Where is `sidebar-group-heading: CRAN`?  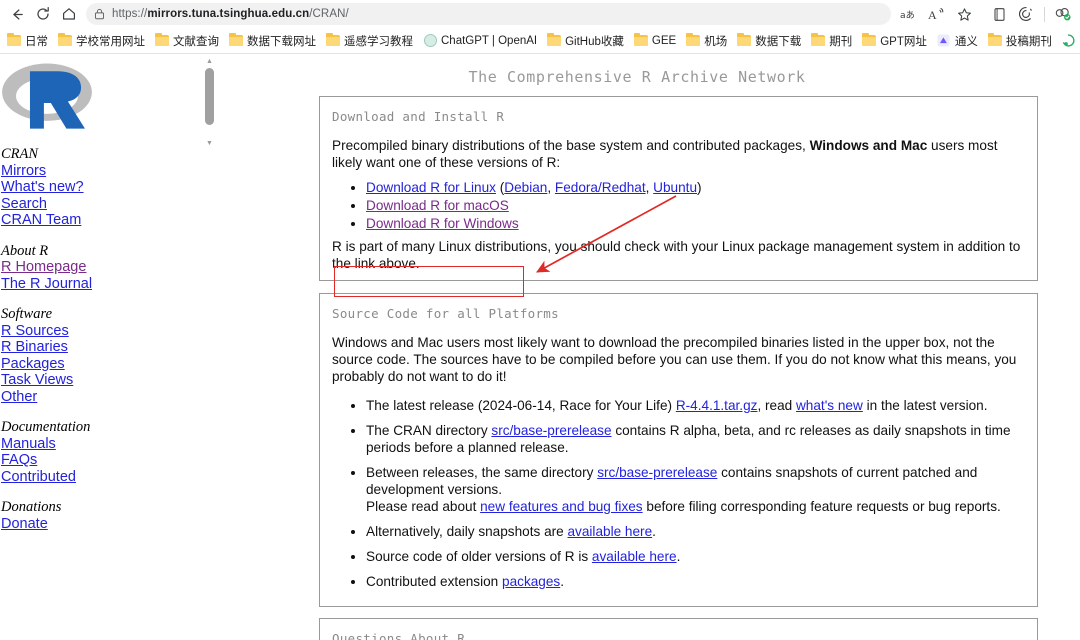
sidebar-group-heading: CRAN is located at coordinates (20, 154).